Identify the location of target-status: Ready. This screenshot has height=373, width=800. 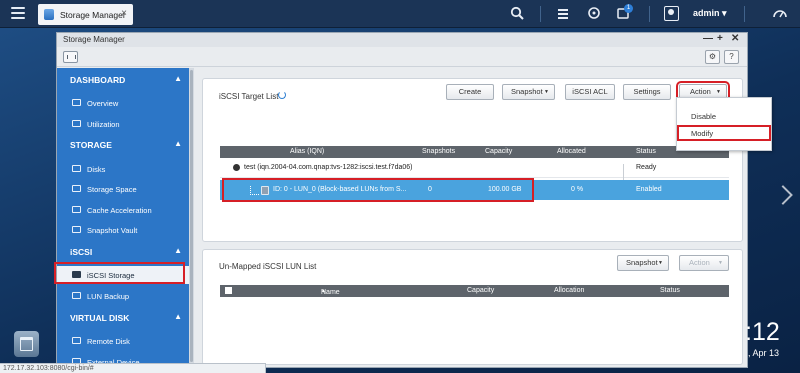
(646, 167).